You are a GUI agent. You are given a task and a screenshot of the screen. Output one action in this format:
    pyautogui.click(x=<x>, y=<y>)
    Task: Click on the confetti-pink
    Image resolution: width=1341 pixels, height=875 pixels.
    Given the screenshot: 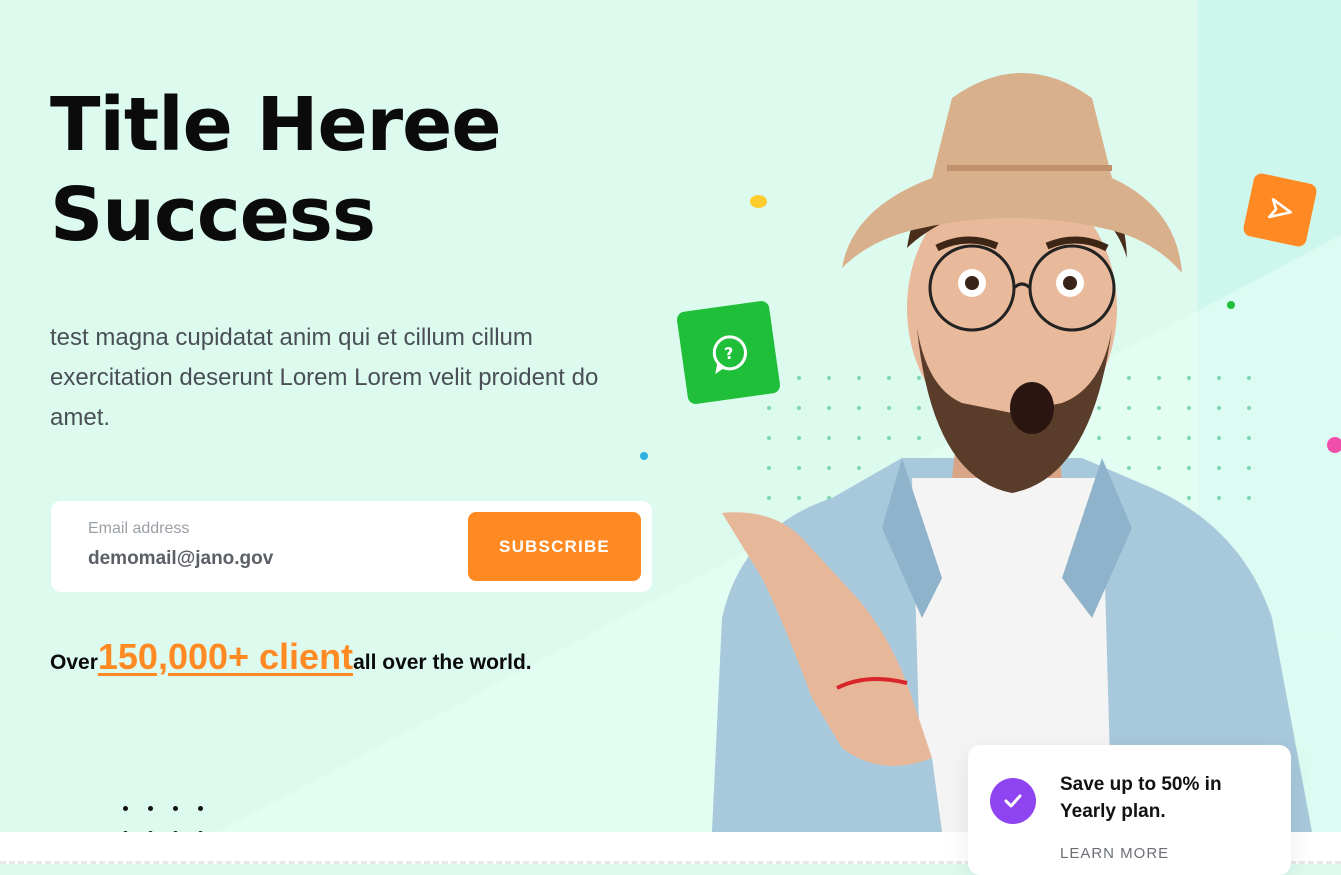 What is the action you would take?
    pyautogui.click(x=1334, y=445)
    